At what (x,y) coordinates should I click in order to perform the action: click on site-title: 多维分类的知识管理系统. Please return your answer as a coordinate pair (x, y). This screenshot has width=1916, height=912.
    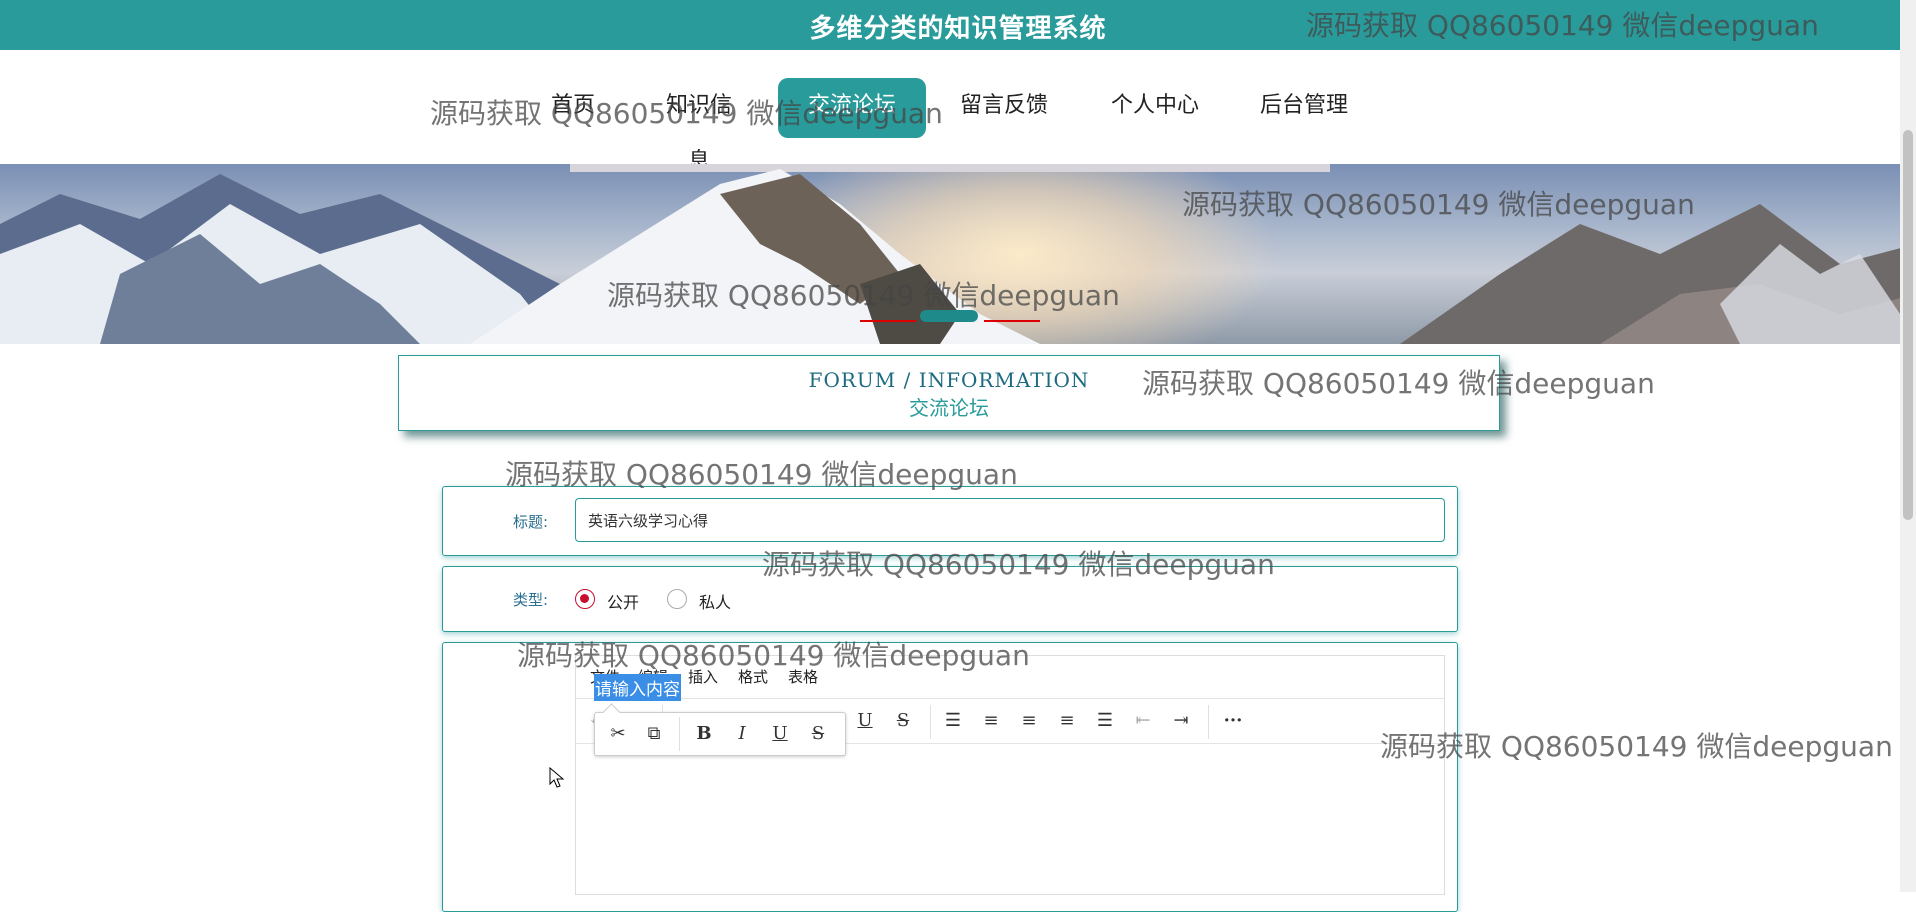
    Looking at the image, I should click on (958, 29).